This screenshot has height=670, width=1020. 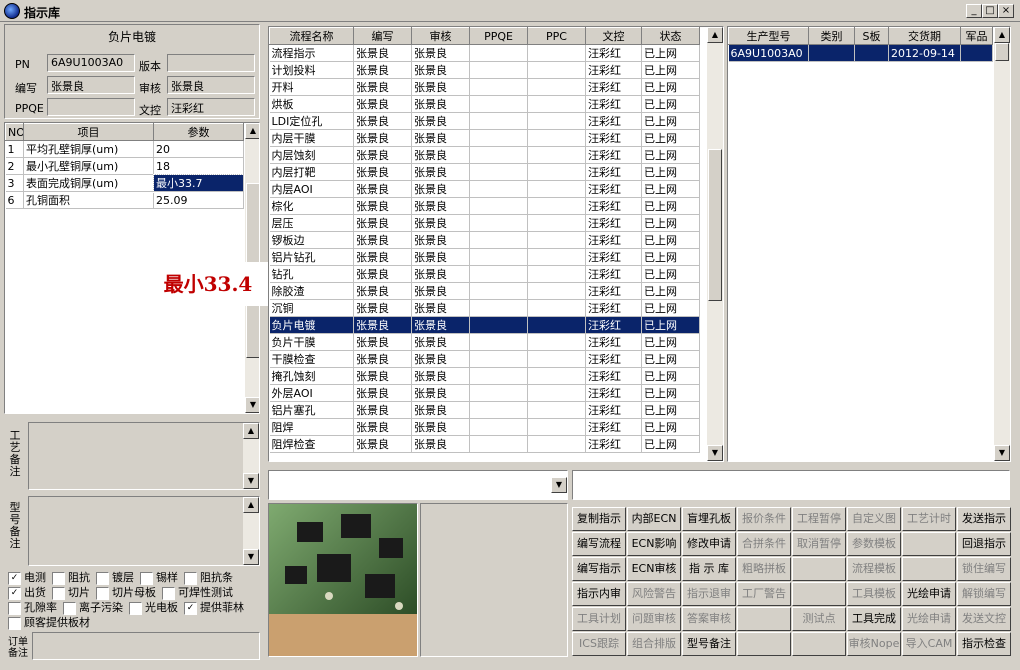 What do you see at coordinates (311, 138) in the screenshot?
I see `flow-cell: 内层干膜` at bounding box center [311, 138].